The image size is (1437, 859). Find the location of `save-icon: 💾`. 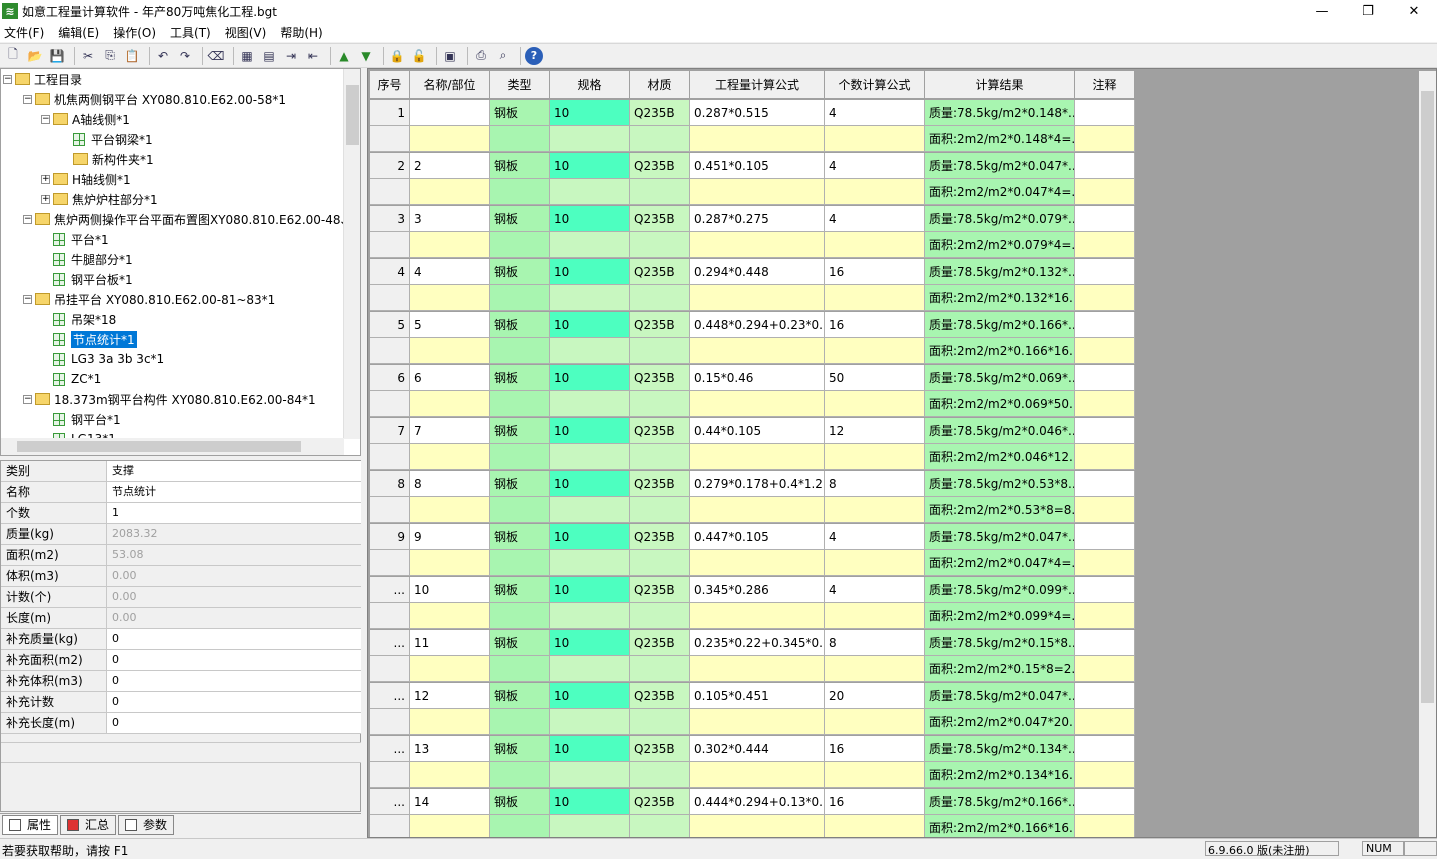

save-icon: 💾 is located at coordinates (57, 56).